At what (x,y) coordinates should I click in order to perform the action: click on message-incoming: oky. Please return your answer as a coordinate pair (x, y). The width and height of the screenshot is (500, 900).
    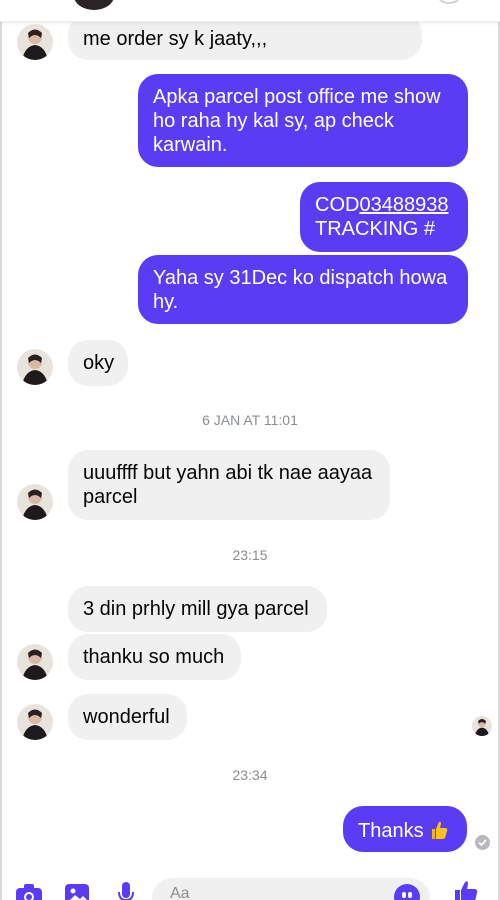
    Looking at the image, I should click on (98, 363).